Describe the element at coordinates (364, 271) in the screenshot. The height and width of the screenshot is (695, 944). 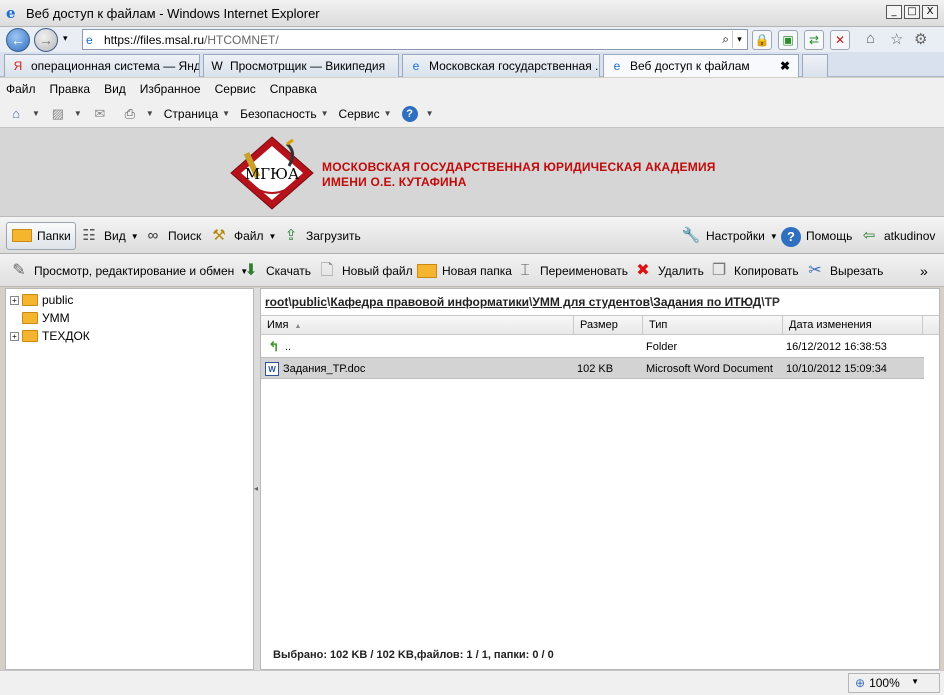
I see `new-file-button: 🗋 Новый файл` at that location.